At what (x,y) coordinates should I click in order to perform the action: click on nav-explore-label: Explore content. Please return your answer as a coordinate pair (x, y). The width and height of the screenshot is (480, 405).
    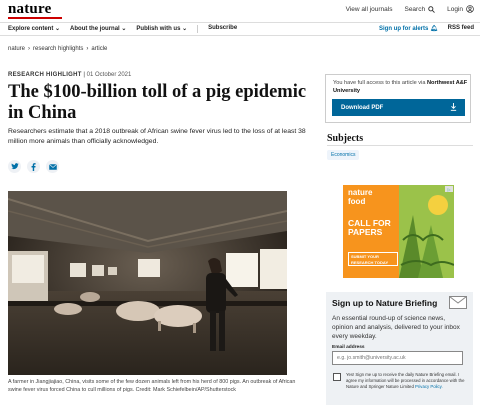
    Looking at the image, I should click on (31, 29).